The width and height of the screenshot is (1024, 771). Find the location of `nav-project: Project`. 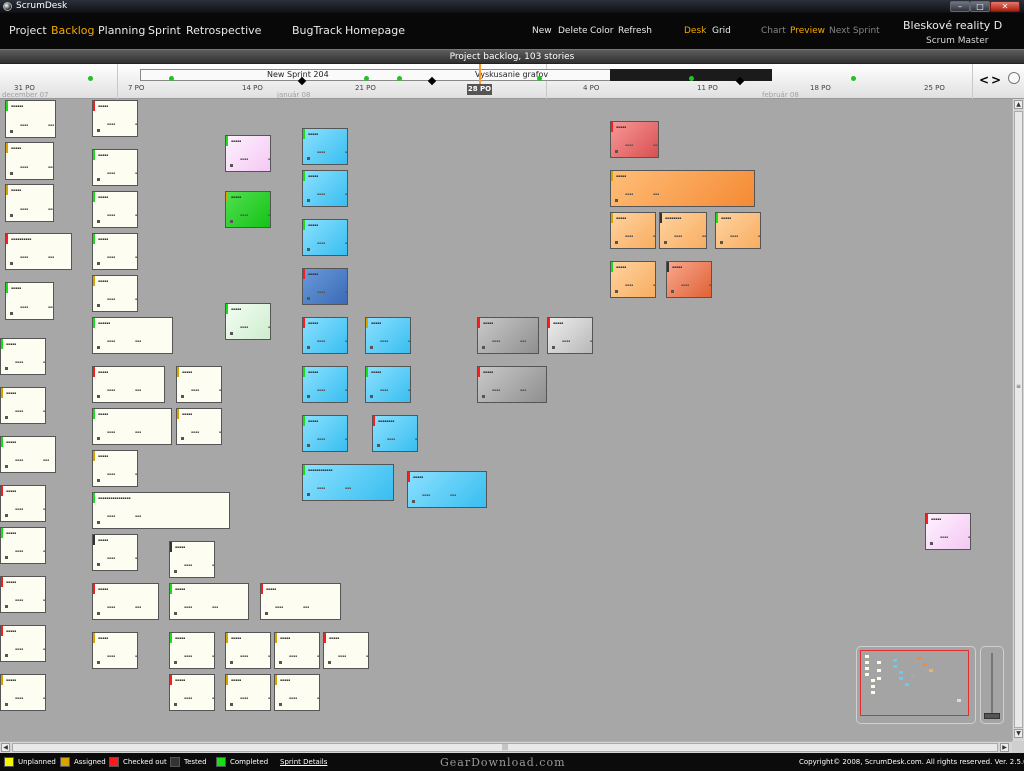

nav-project: Project is located at coordinates (28, 30).